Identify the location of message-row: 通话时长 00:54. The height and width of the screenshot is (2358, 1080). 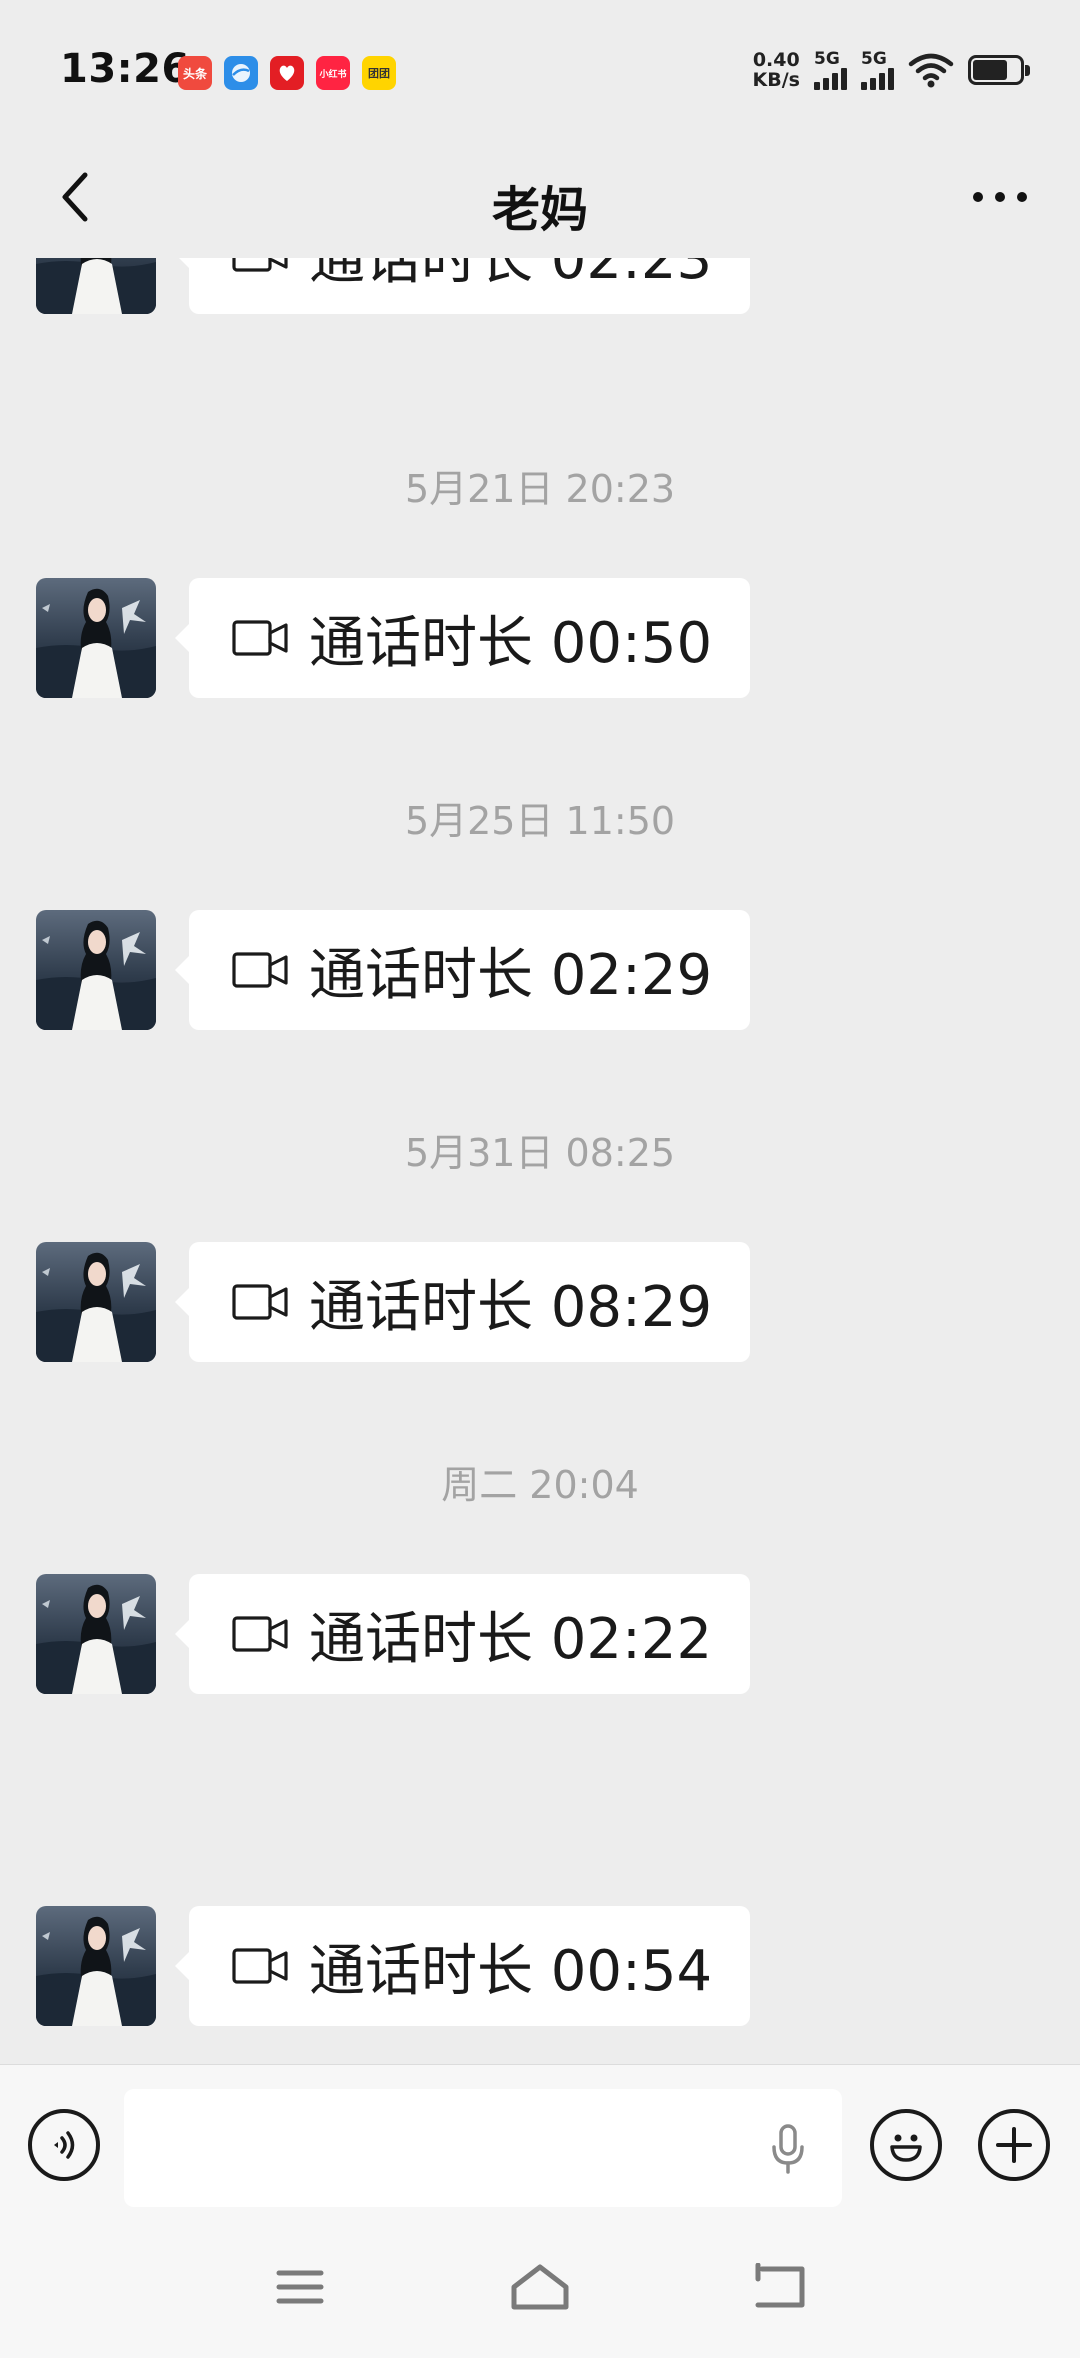
(393, 1966).